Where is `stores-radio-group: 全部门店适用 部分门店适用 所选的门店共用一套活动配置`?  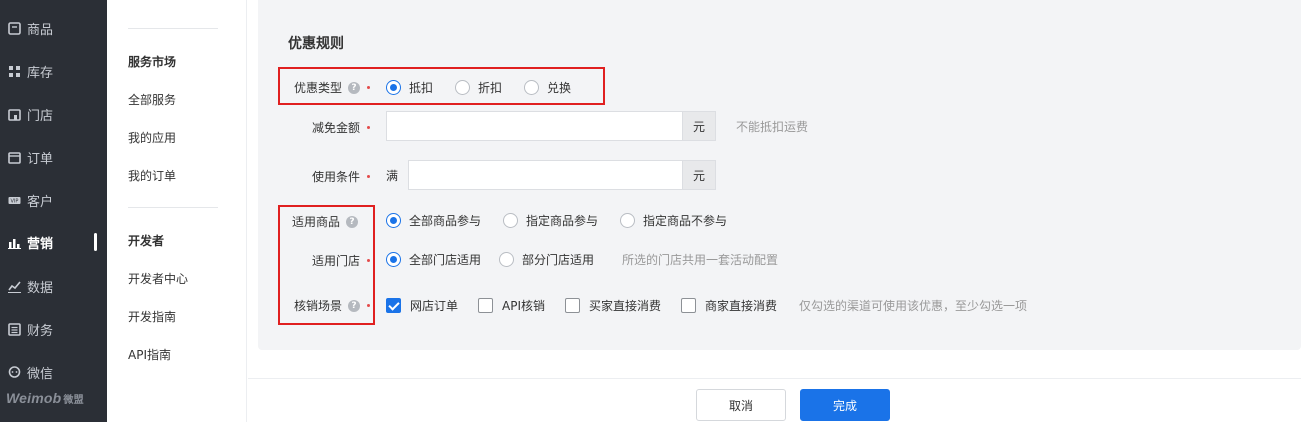 stores-radio-group: 全部门店适用 部分门店适用 所选的门店共用一套活动配置 is located at coordinates (582, 259).